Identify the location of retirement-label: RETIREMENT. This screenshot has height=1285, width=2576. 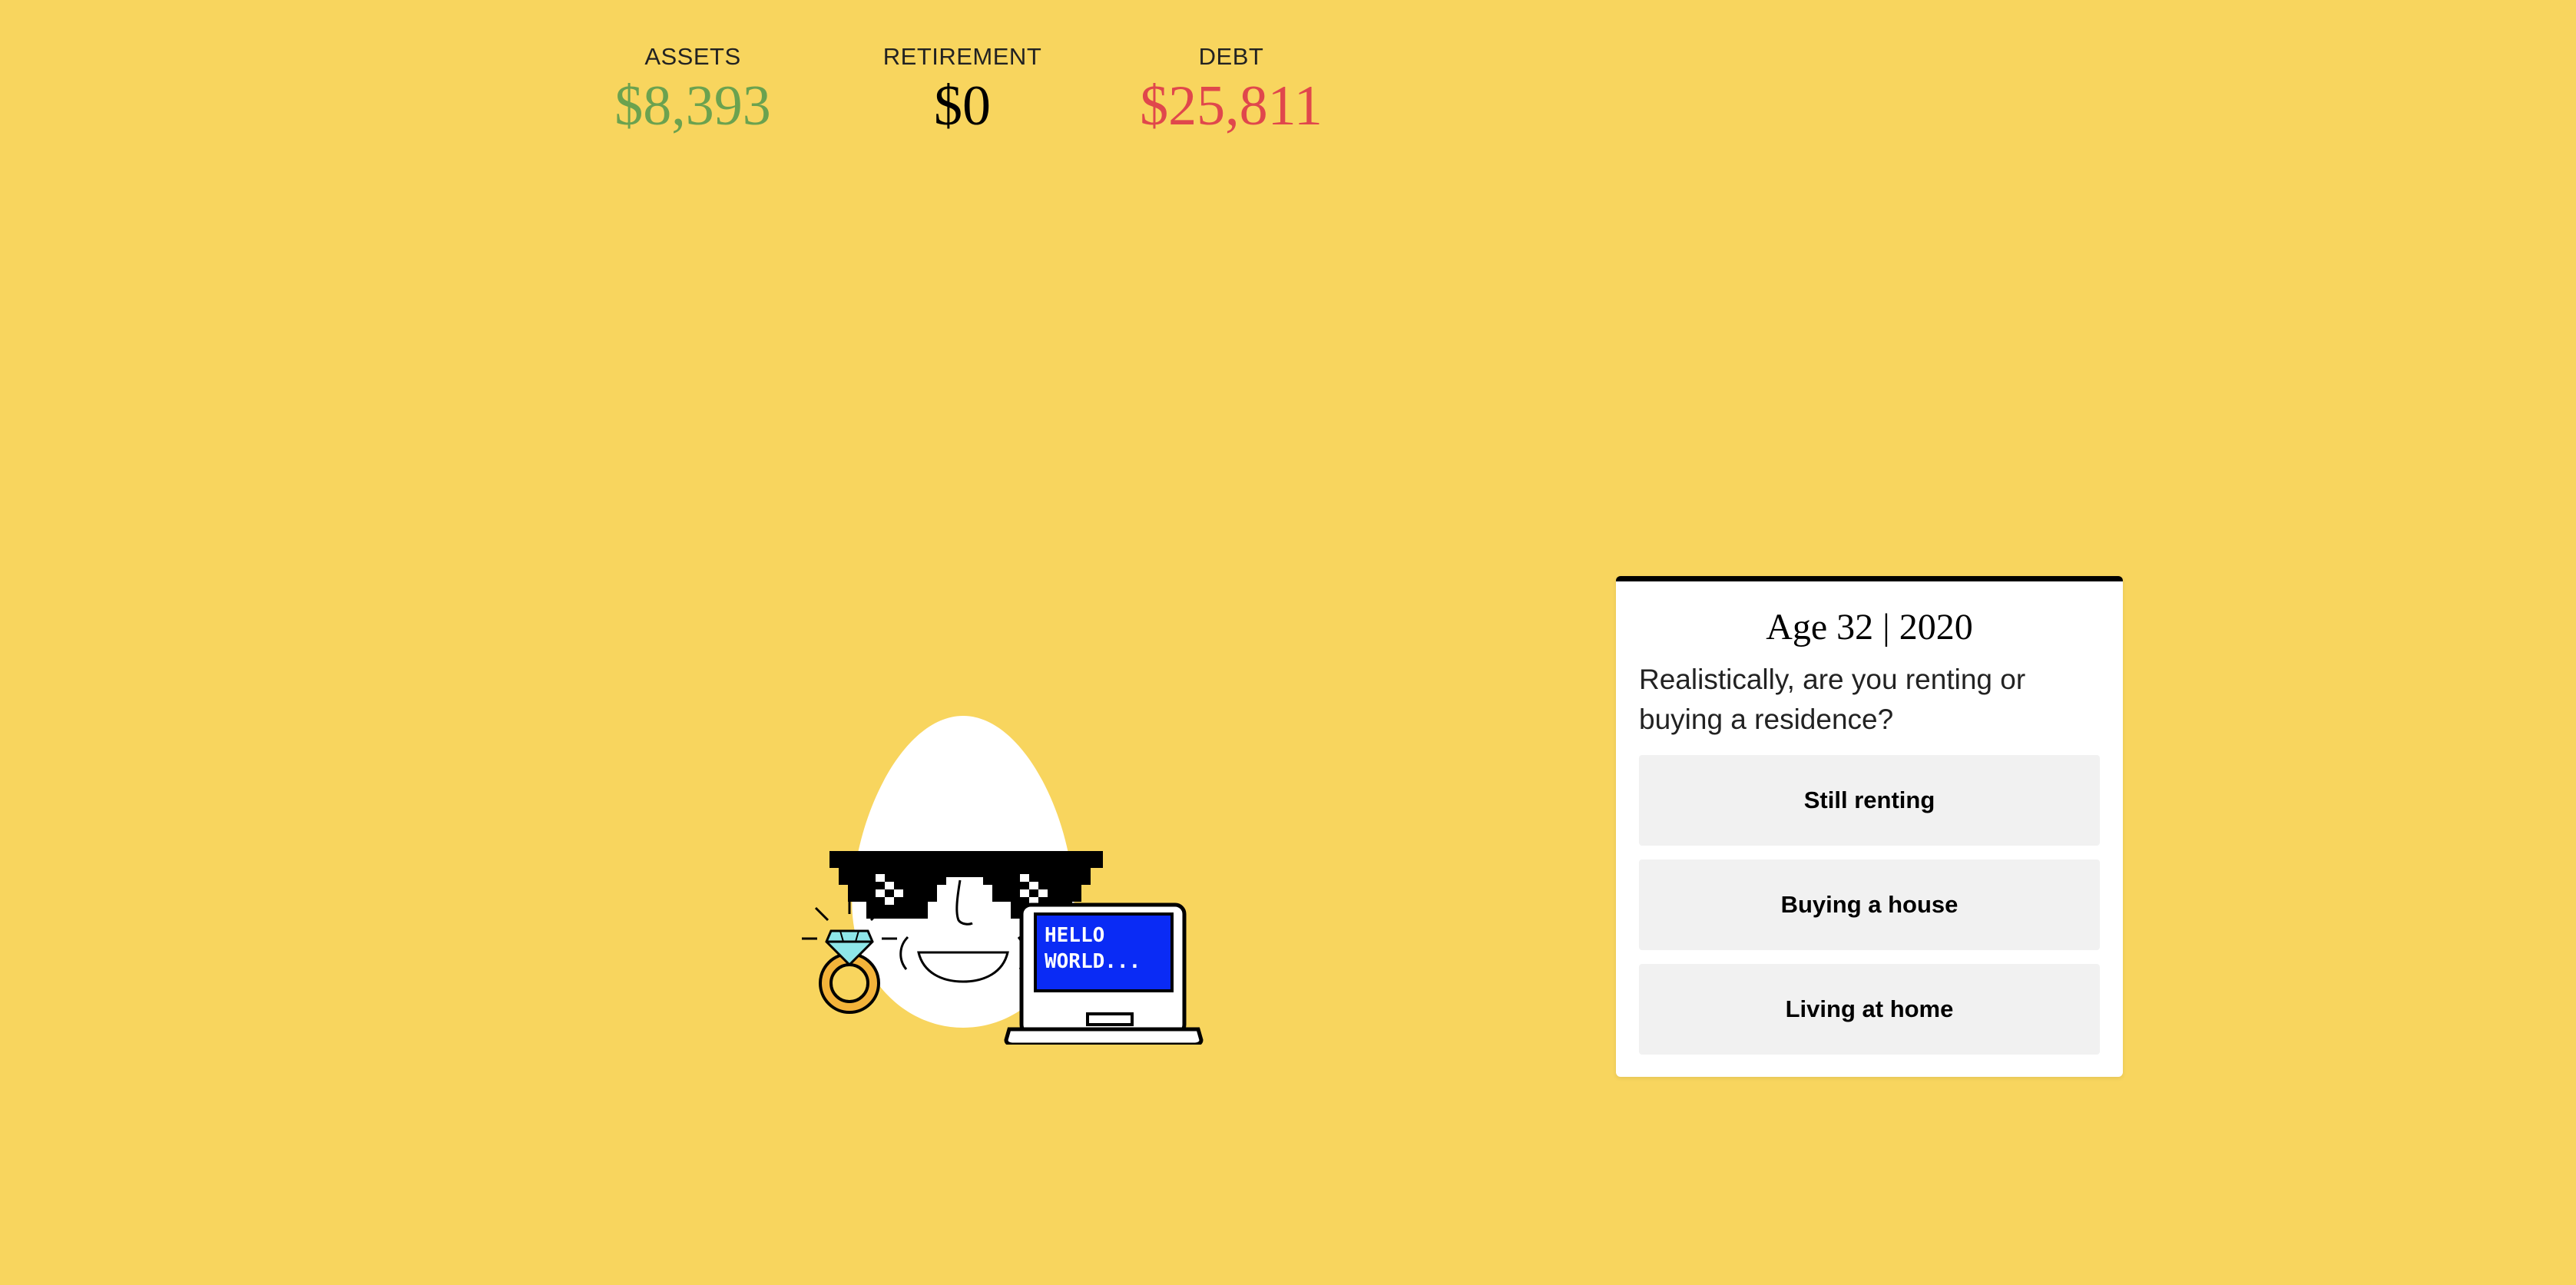
(962, 56).